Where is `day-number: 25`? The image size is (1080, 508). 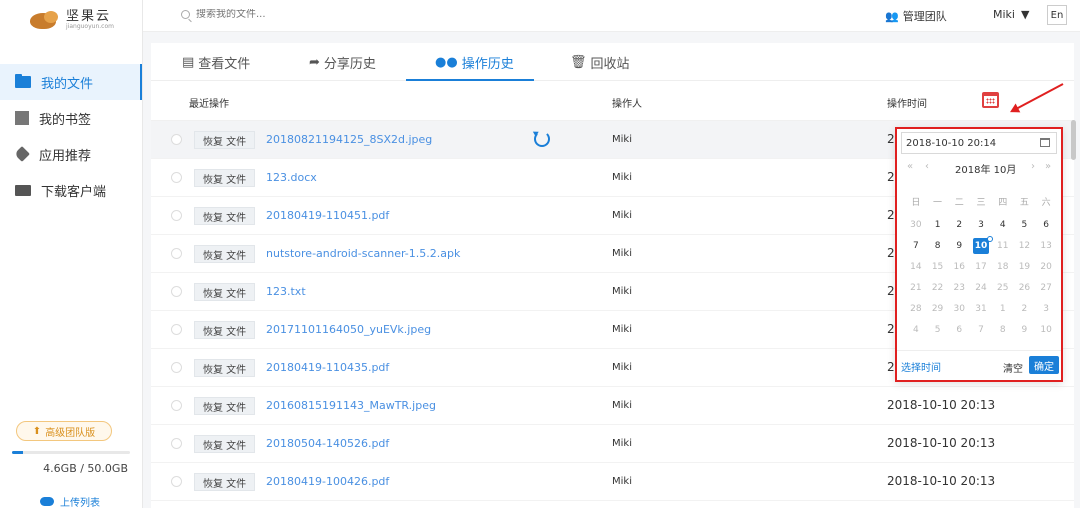
day-number: 25 is located at coordinates (1002, 288).